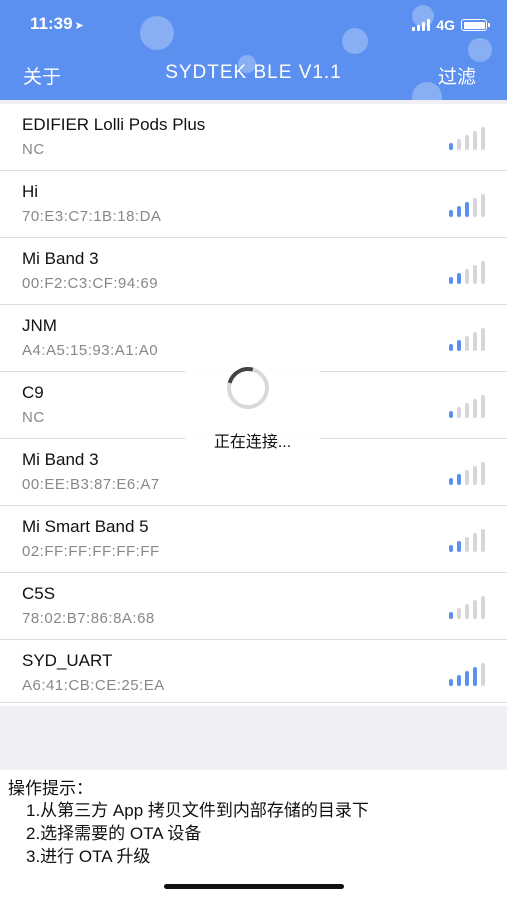 This screenshot has width=507, height=900. I want to click on status-time: 11:39 ➤, so click(57, 24).